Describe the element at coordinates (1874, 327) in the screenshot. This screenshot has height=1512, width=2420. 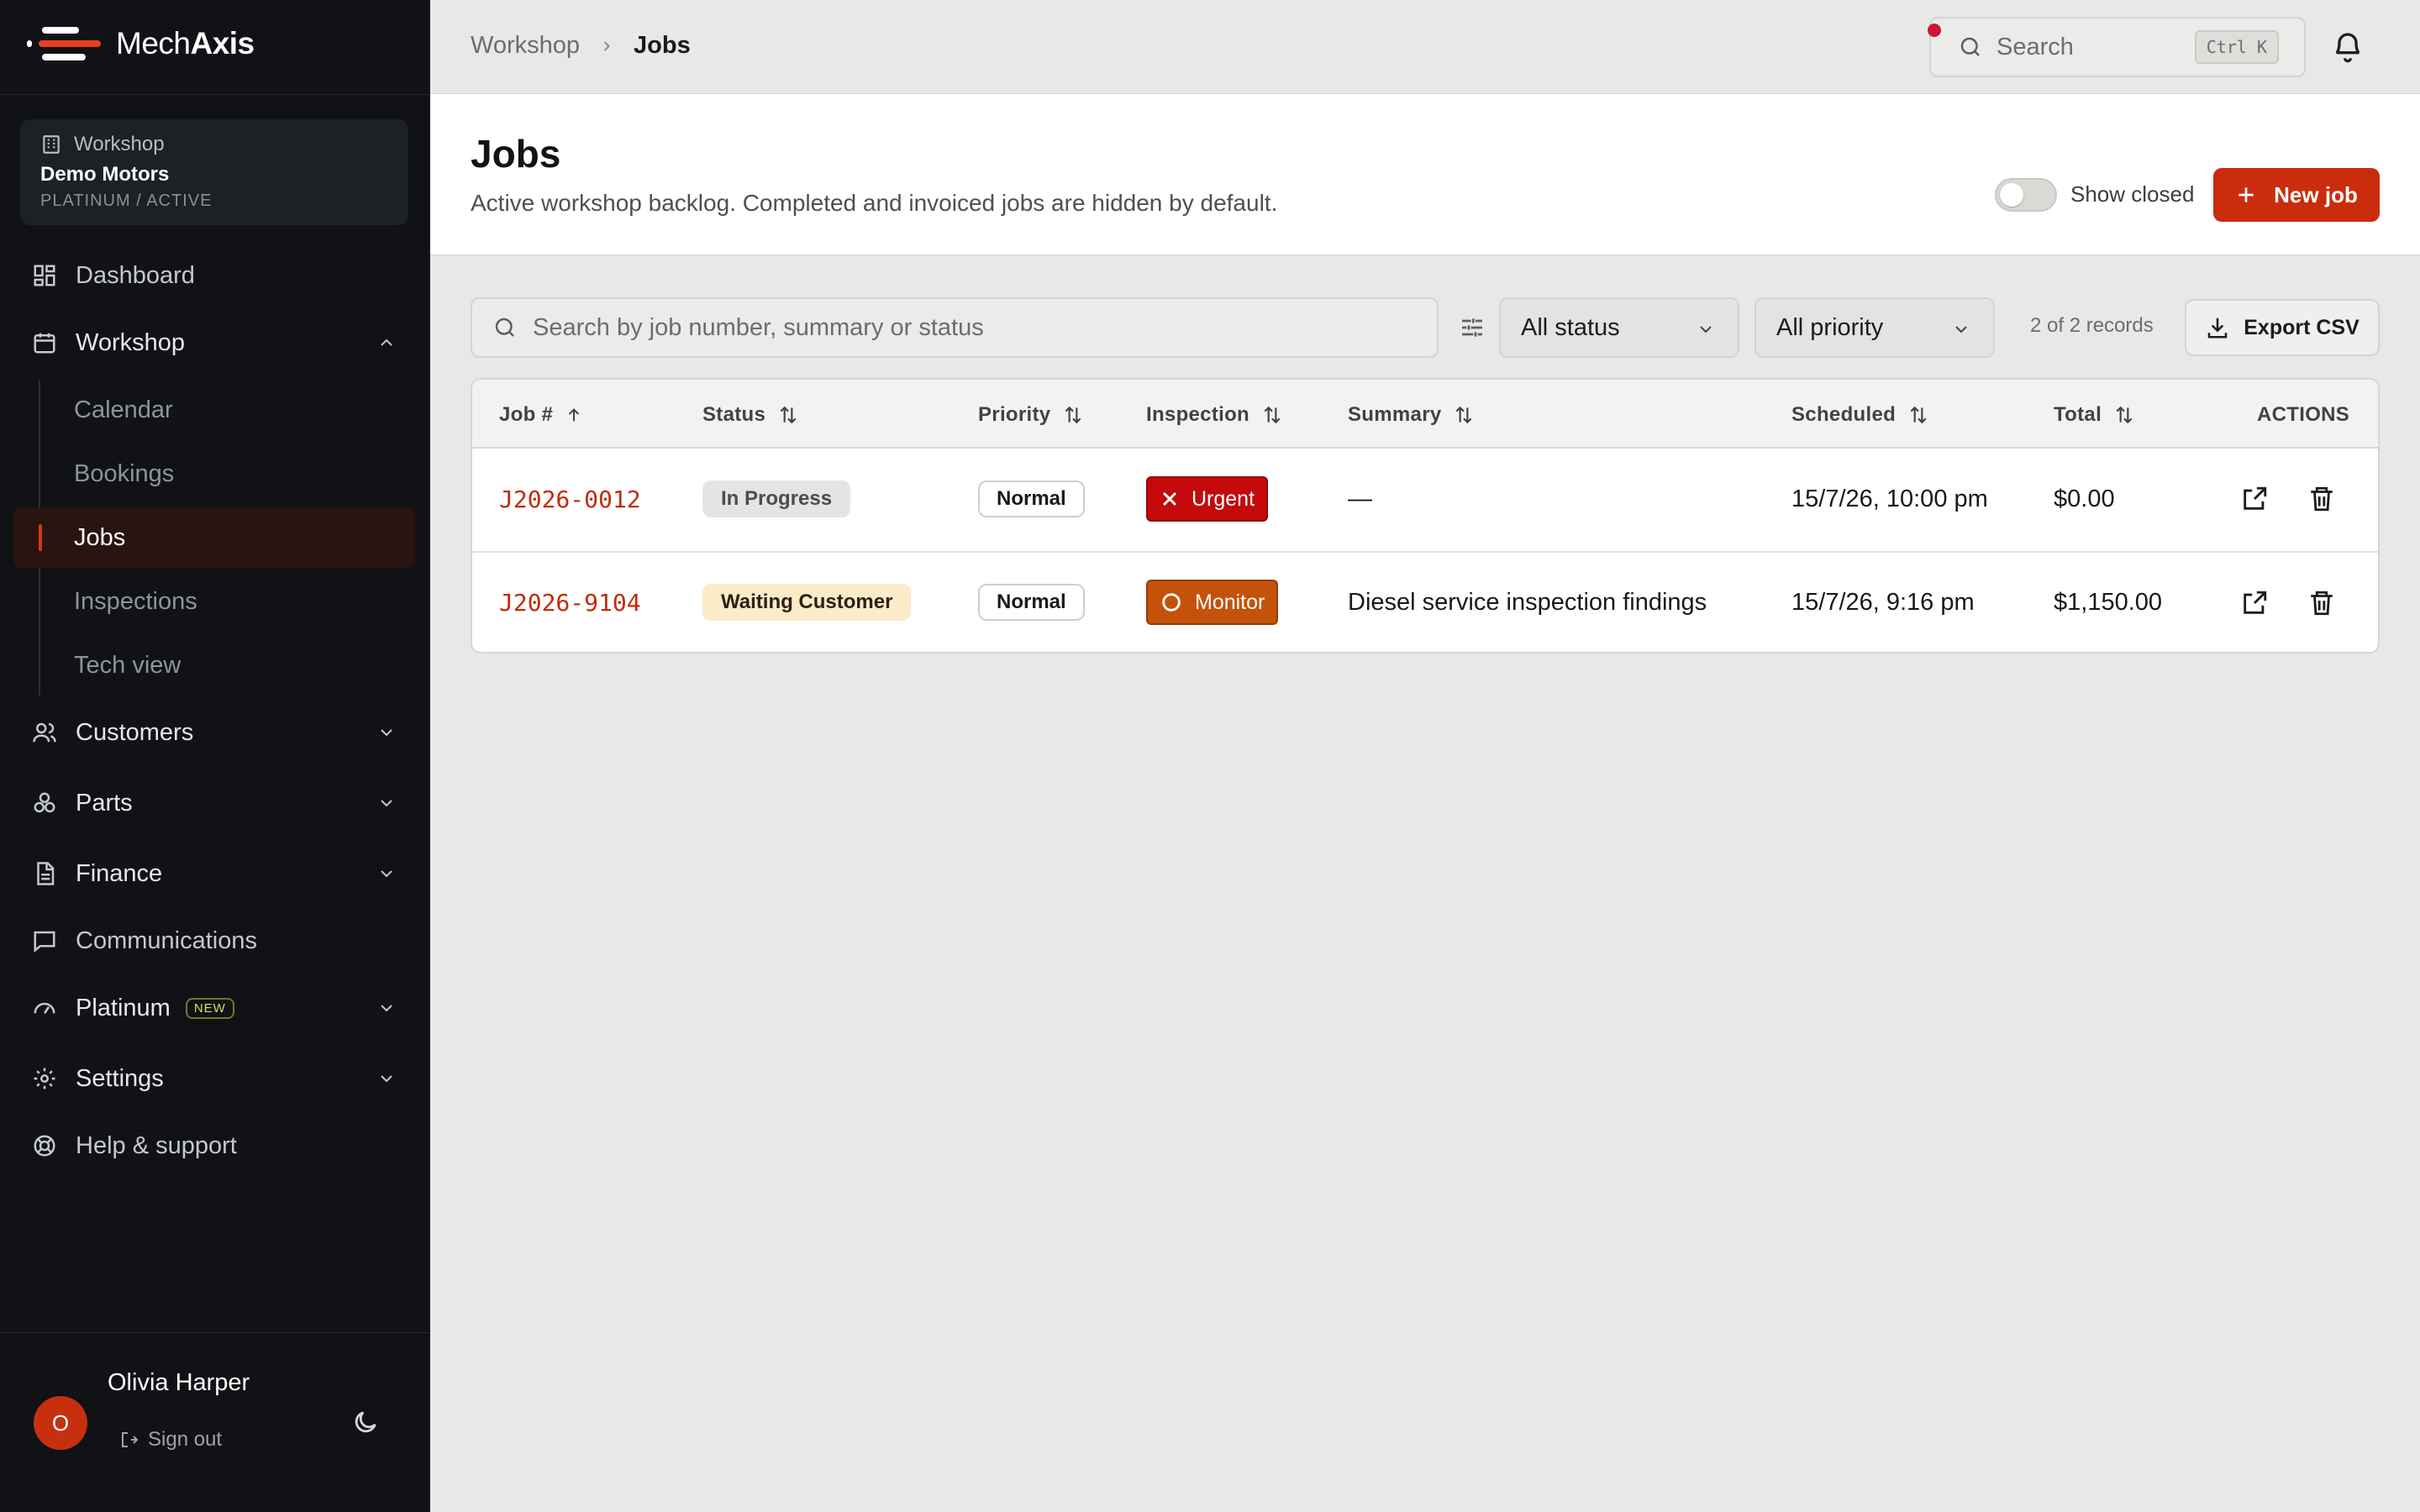
I see `priority-filter-select: All priority` at that location.